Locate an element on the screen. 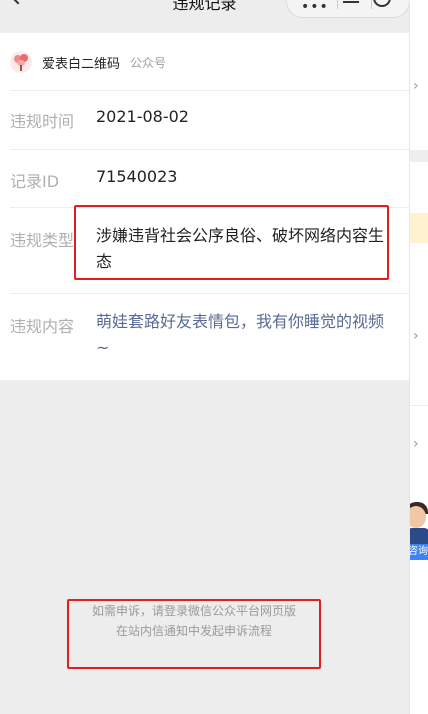 The image size is (428, 714). record-id-label: 记录ID is located at coordinates (35, 181).